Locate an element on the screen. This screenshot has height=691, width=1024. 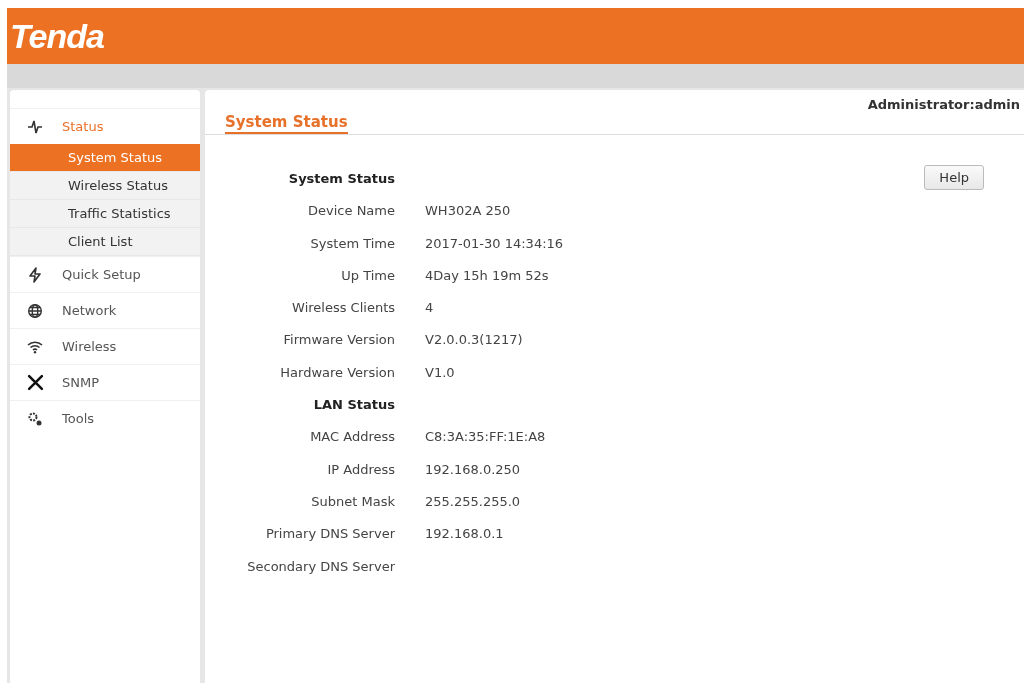
logo: Tenda is located at coordinates (57, 36).